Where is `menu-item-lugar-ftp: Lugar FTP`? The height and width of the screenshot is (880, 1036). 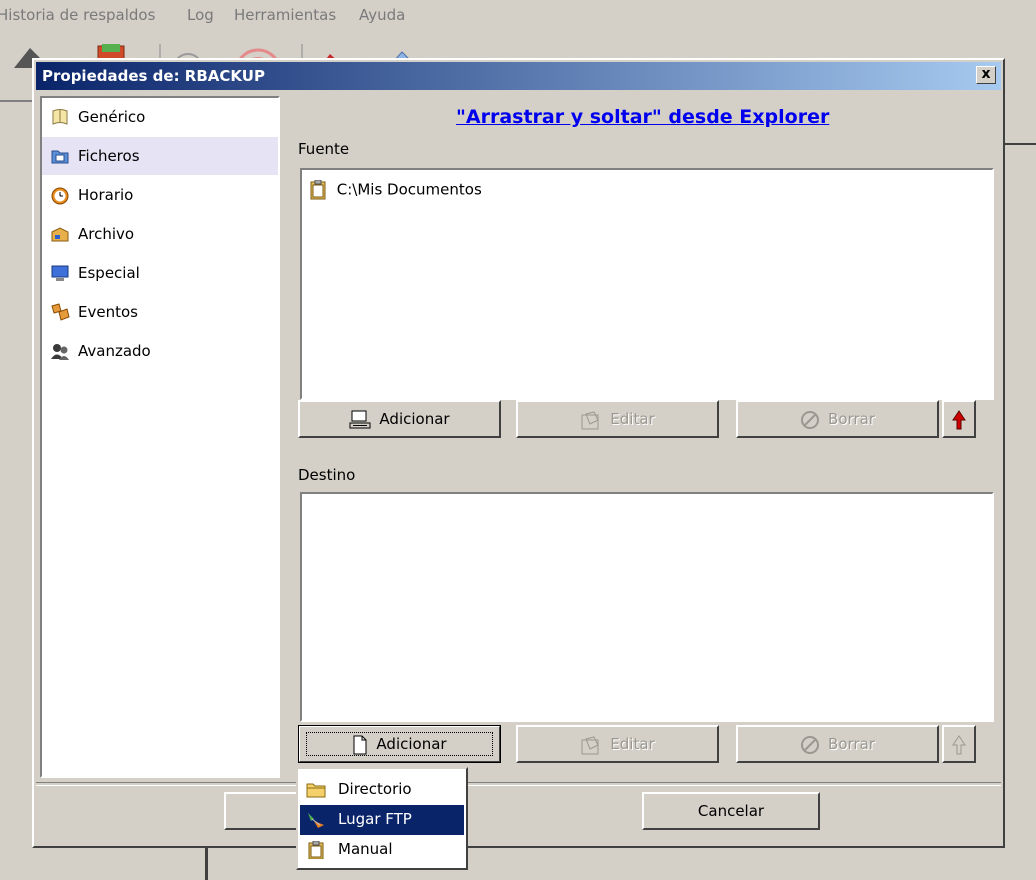
menu-item-lugar-ftp: Lugar FTP is located at coordinates (382, 820).